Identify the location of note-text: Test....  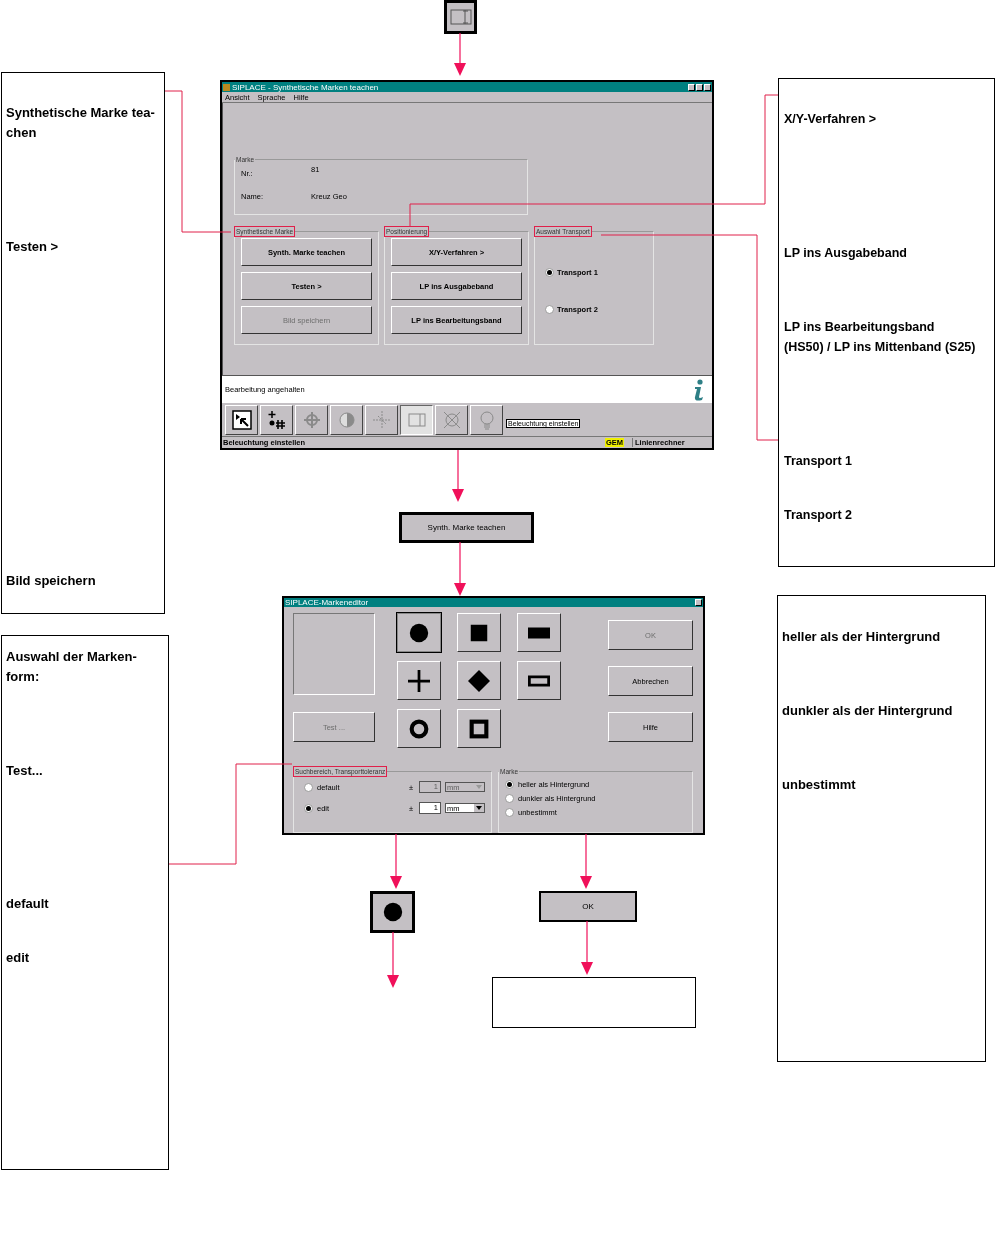
(25, 771).